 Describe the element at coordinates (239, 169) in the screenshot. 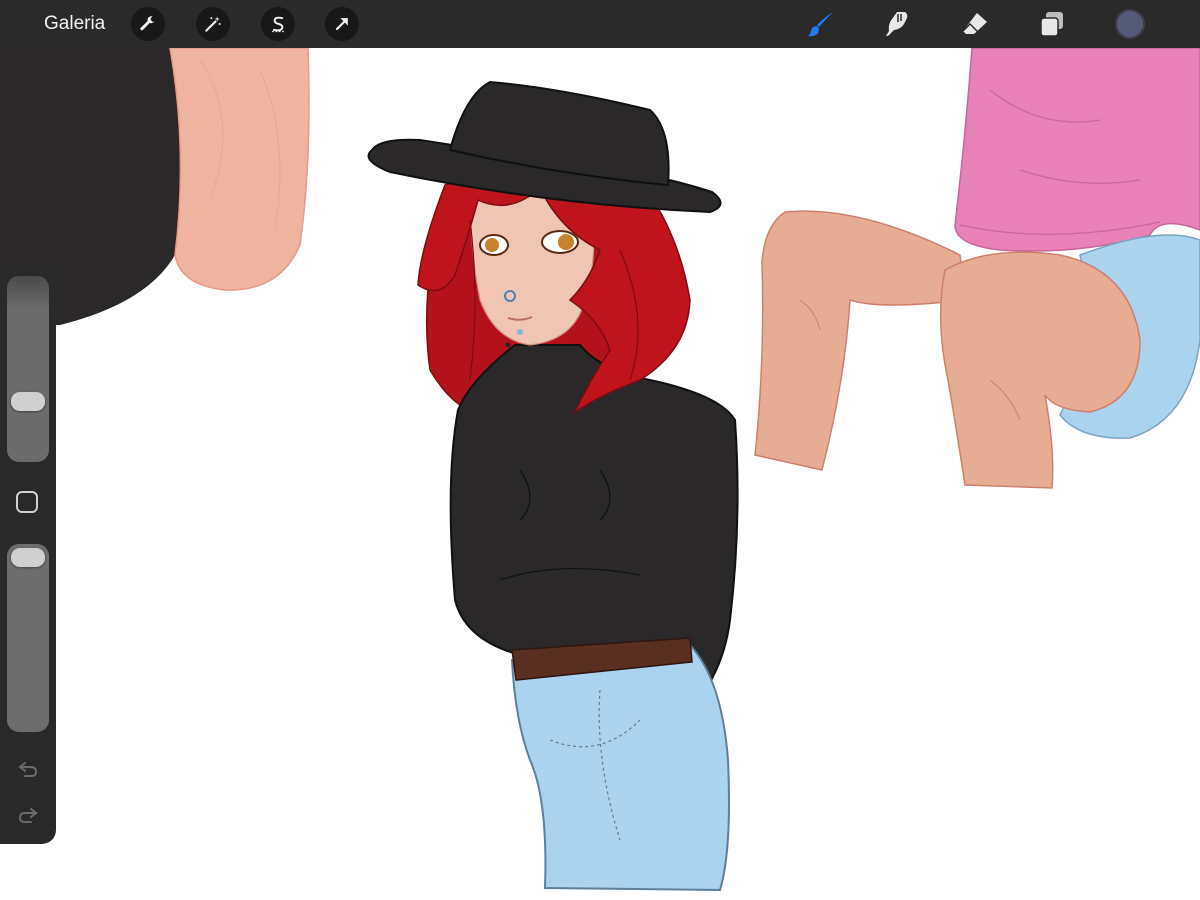

I see `left-sketch-arm` at that location.